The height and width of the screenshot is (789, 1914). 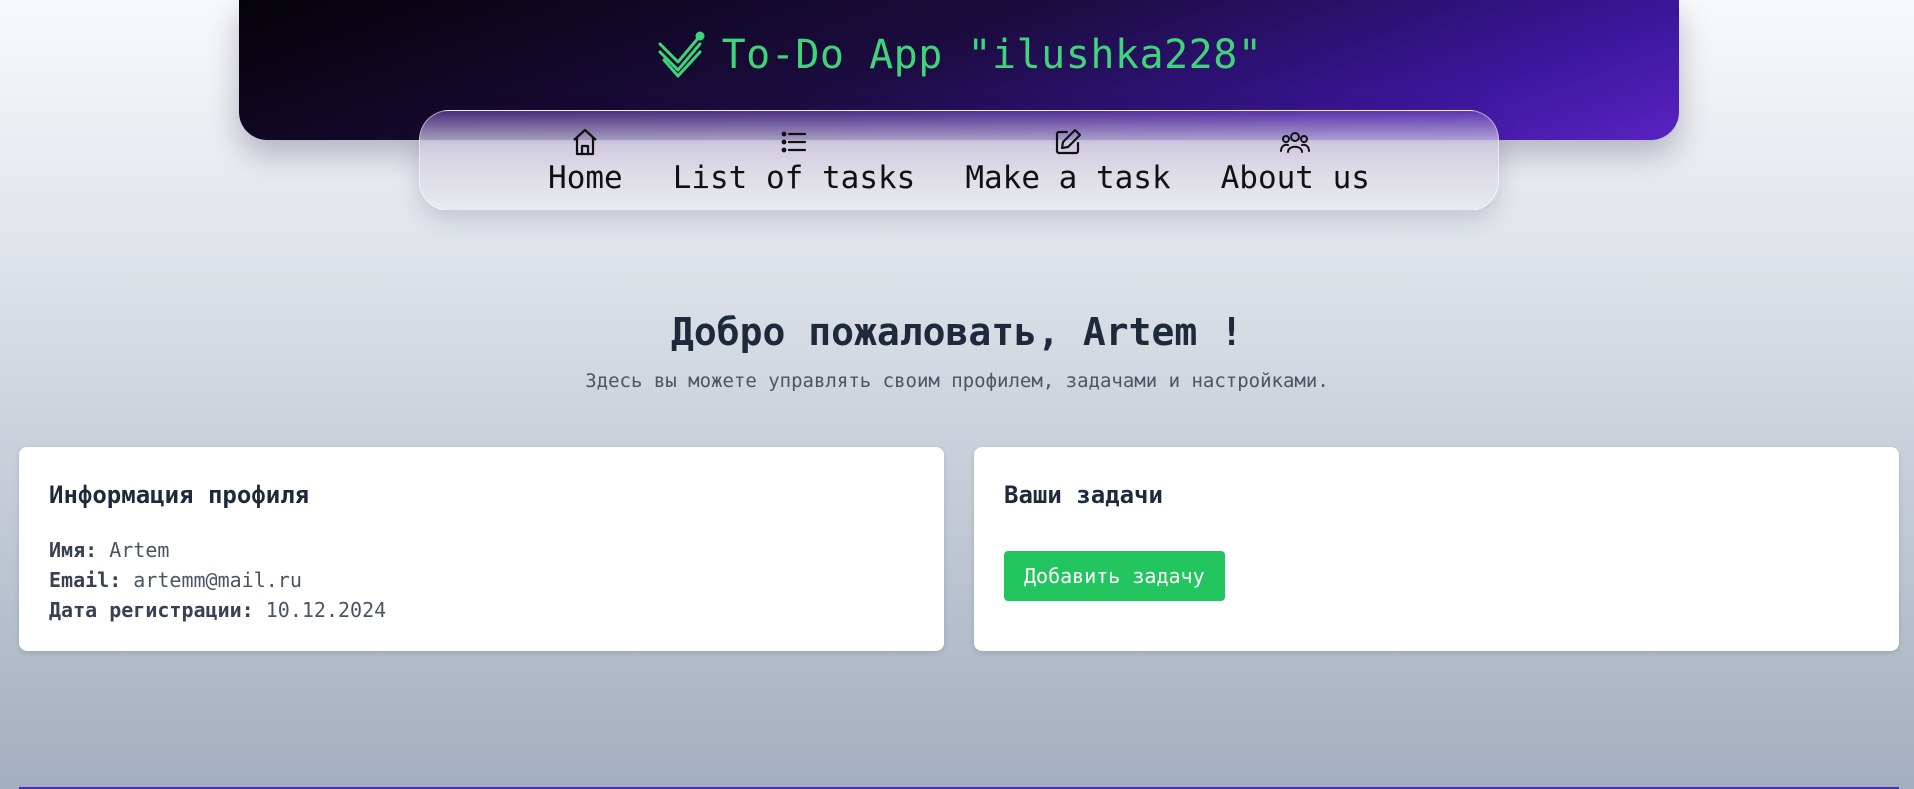 What do you see at coordinates (1295, 142) in the screenshot?
I see `users-icon` at bounding box center [1295, 142].